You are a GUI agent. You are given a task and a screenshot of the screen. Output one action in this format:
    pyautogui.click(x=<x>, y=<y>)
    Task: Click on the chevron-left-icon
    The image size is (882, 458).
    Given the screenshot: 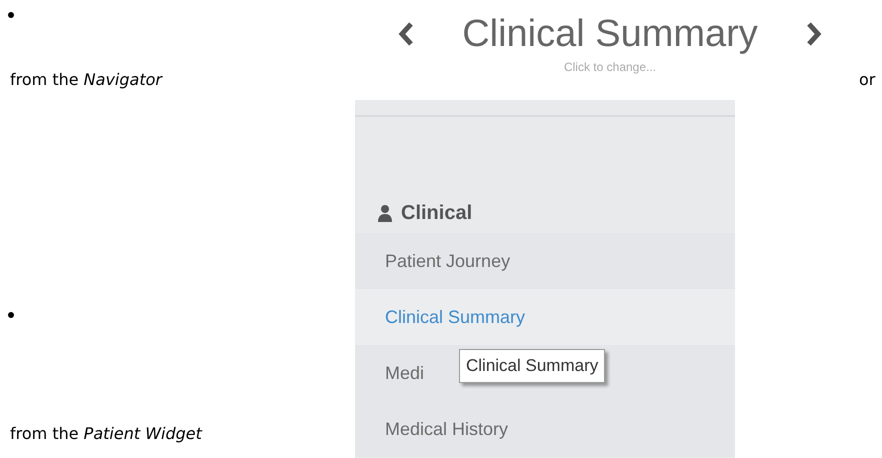 What is the action you would take?
    pyautogui.click(x=406, y=34)
    